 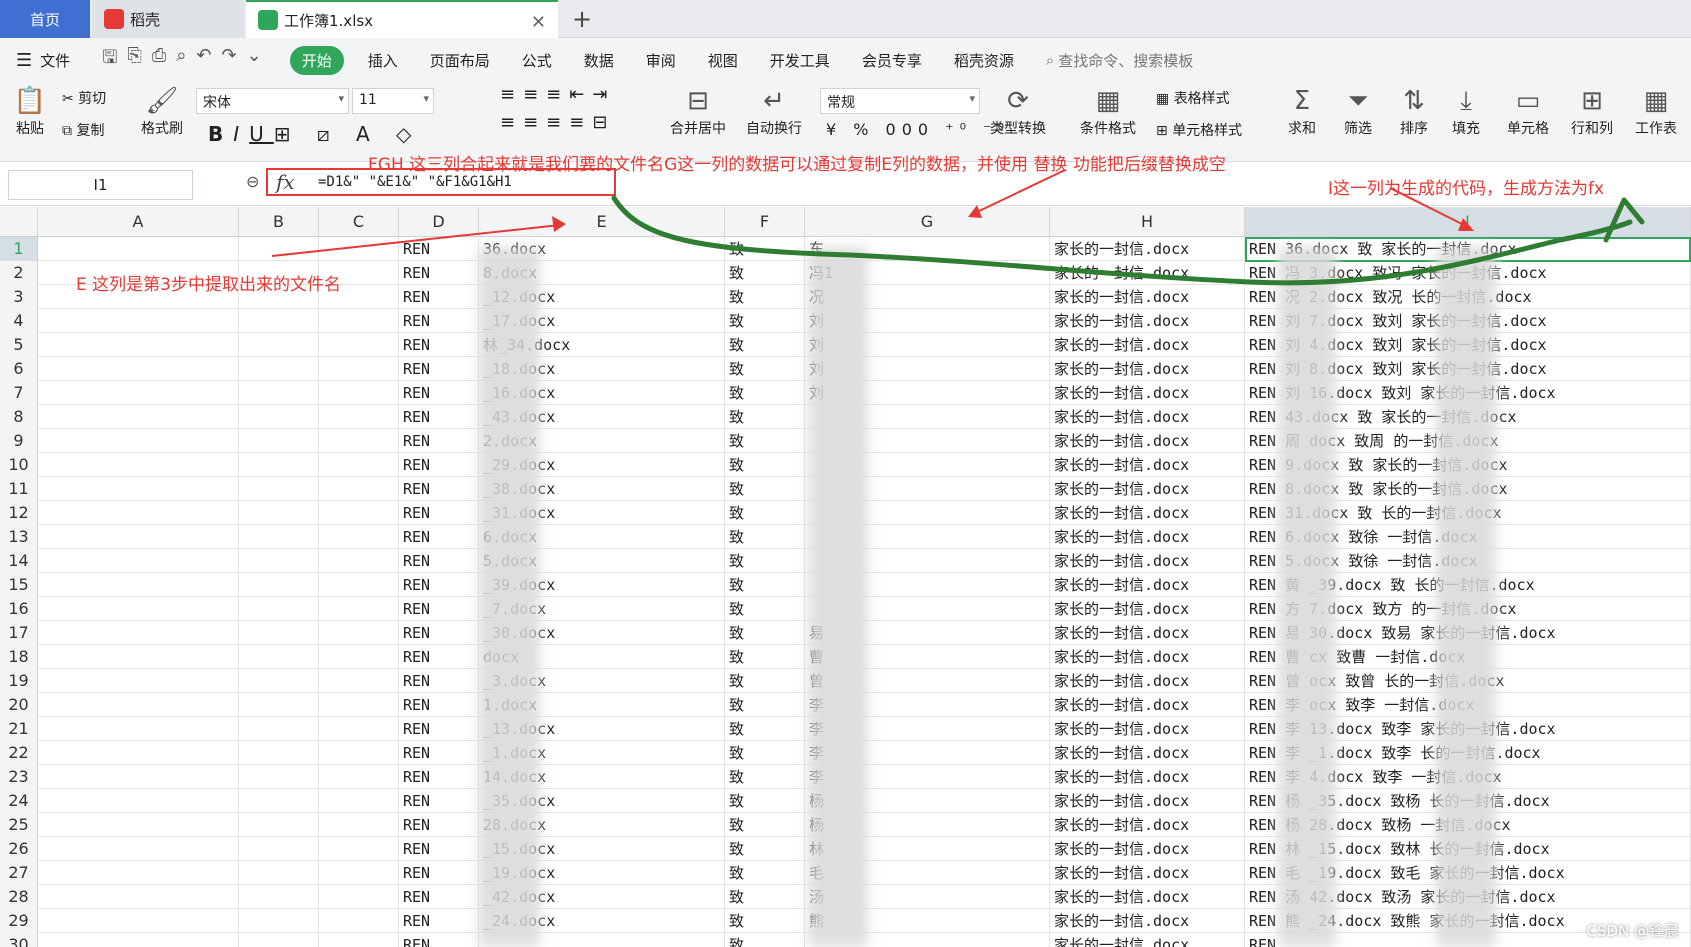 I want to click on row-number: 27, so click(x=19, y=873).